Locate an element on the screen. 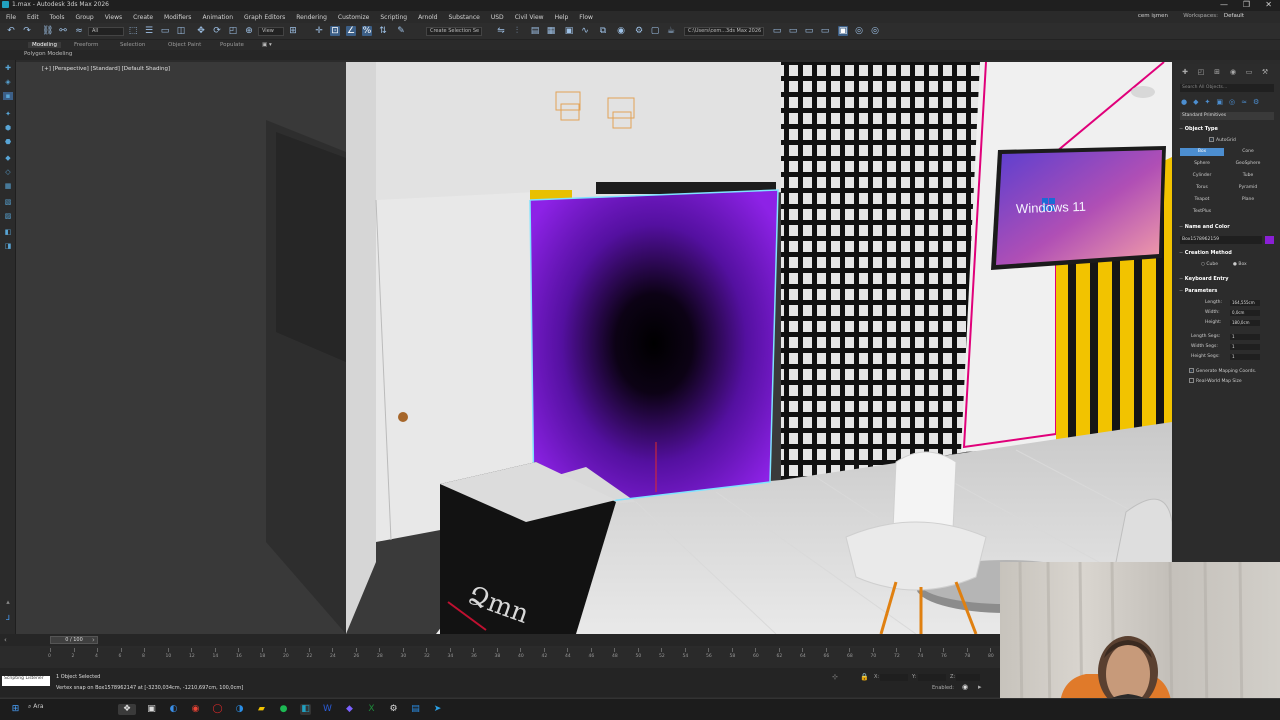 This screenshot has width=1280, height=720. 3dsmax-taskbar-icon: ◧ is located at coordinates (305, 709).